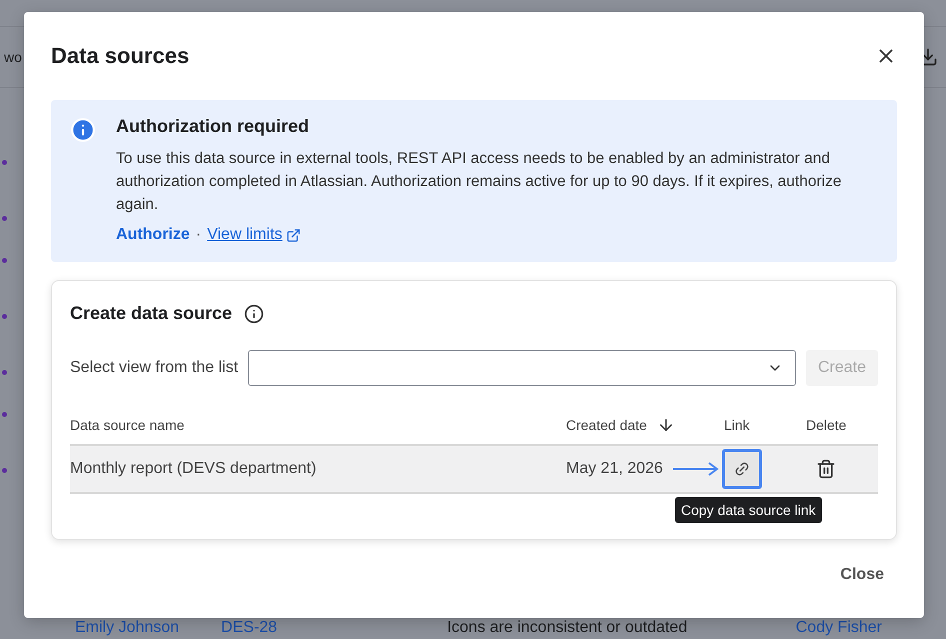 This screenshot has width=946, height=639. I want to click on table-cell-text: Monthly report (DEVS department), so click(194, 469).